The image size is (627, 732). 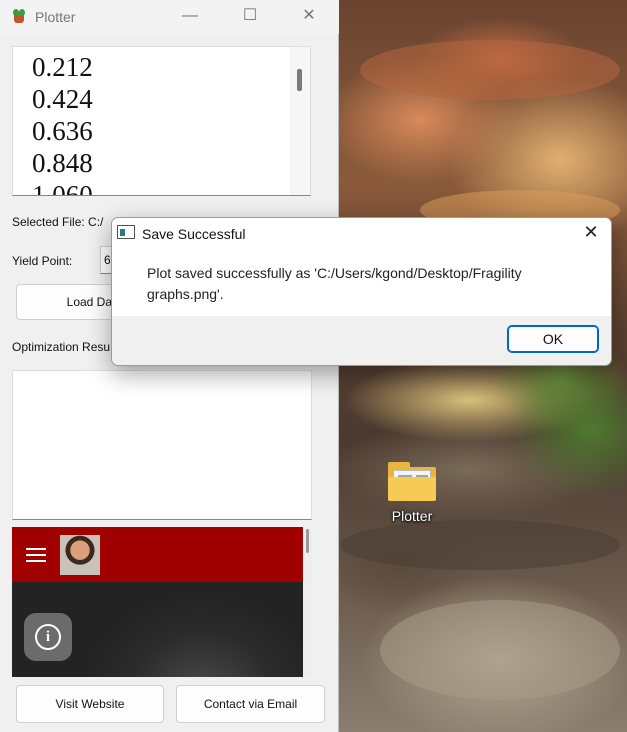 I want to click on optimization-results-label: Optimization Resu, so click(x=61, y=347).